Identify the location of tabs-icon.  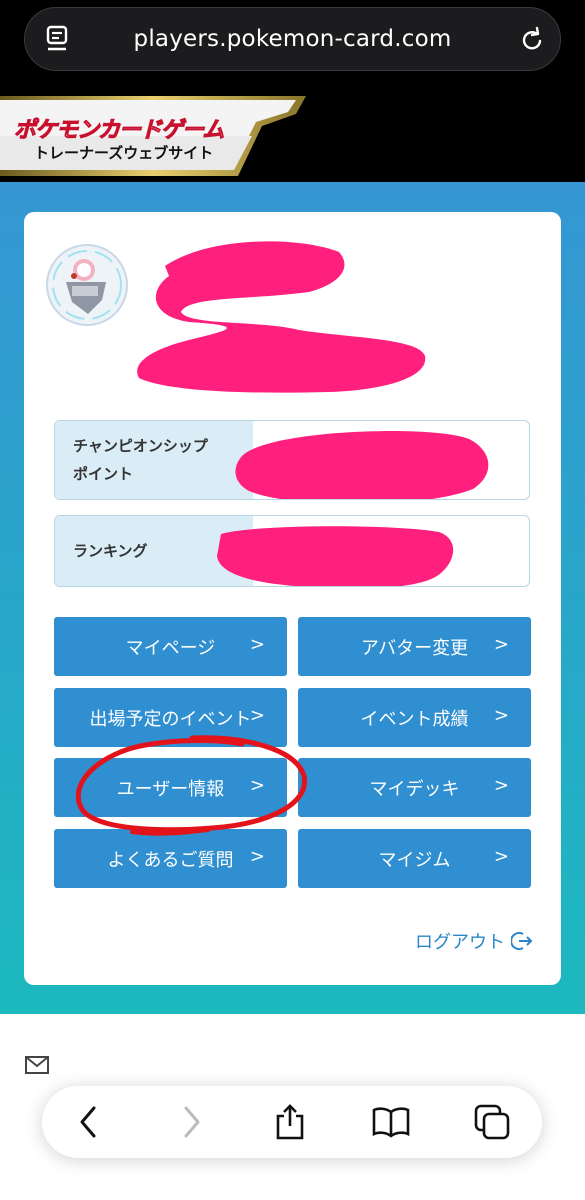
(492, 1122).